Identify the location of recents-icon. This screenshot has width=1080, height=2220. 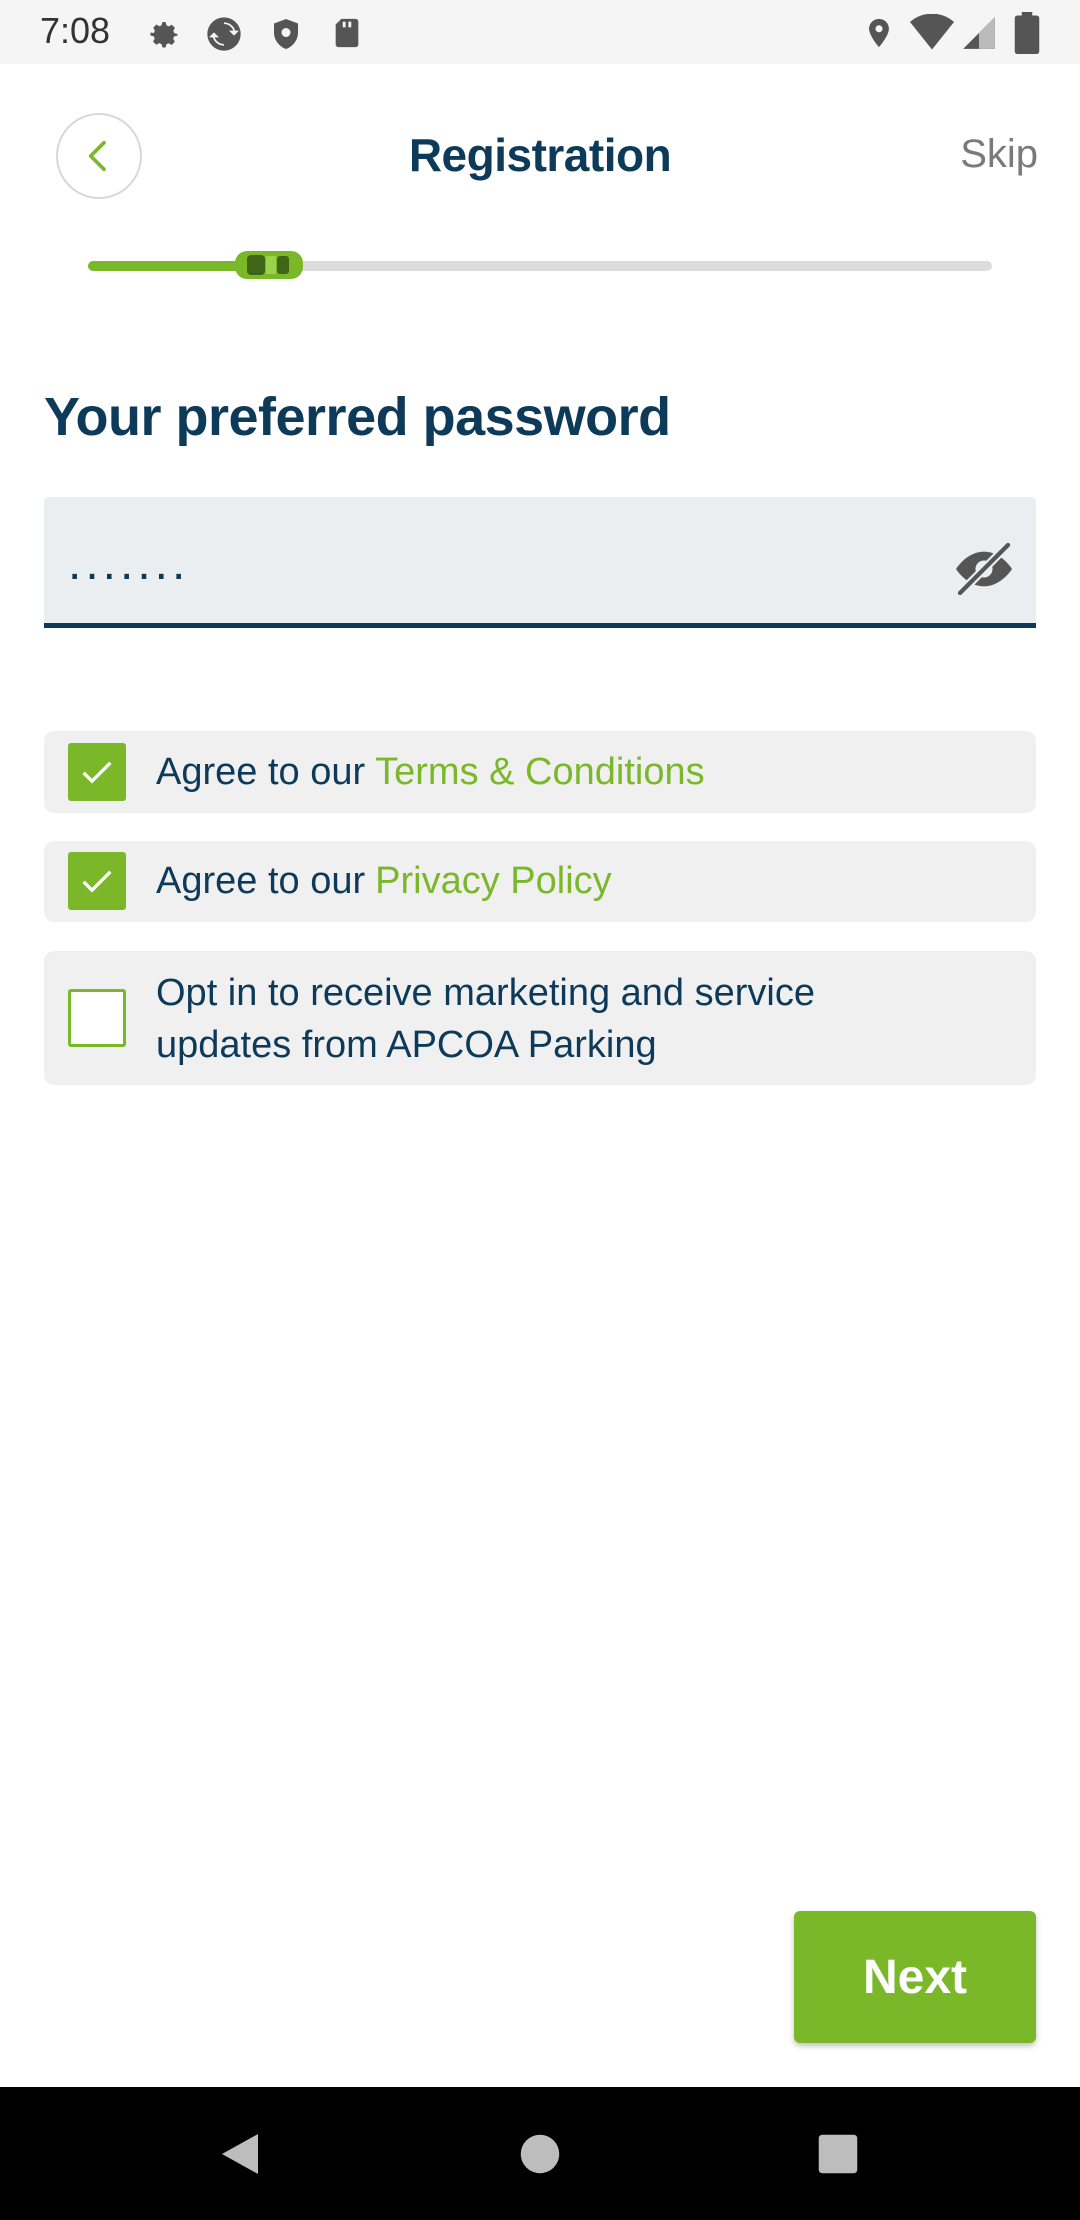
(838, 2153).